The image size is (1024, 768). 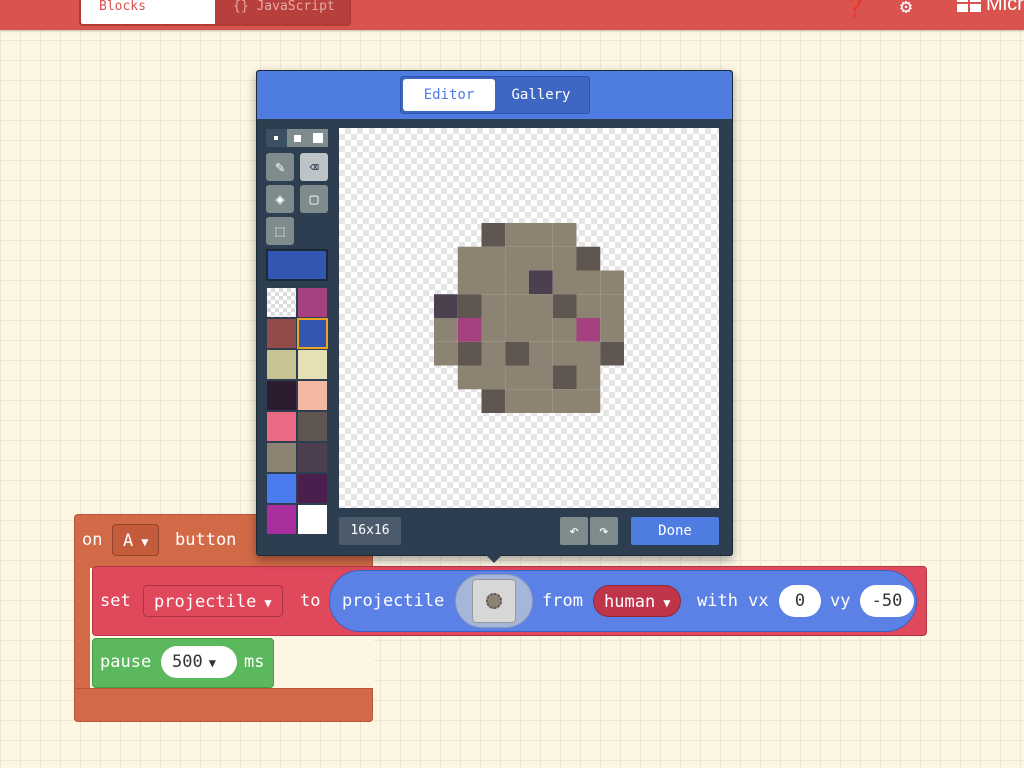 I want to click on to-label: to, so click(x=310, y=601).